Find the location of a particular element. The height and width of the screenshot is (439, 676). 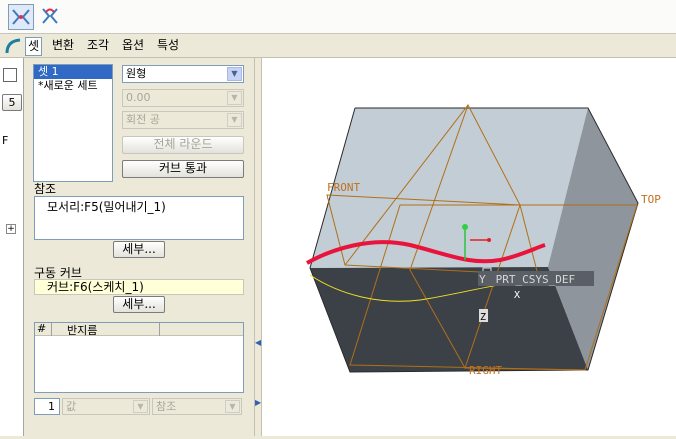

value-select: 0.00 ▼ is located at coordinates (183, 98).